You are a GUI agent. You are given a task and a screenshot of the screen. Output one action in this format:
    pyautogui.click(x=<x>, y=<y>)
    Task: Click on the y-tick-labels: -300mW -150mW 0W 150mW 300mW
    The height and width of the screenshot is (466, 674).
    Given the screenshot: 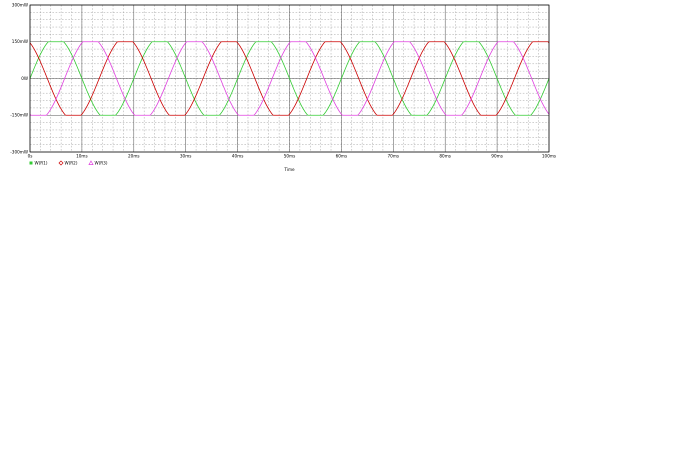 What is the action you would take?
    pyautogui.click(x=19, y=78)
    